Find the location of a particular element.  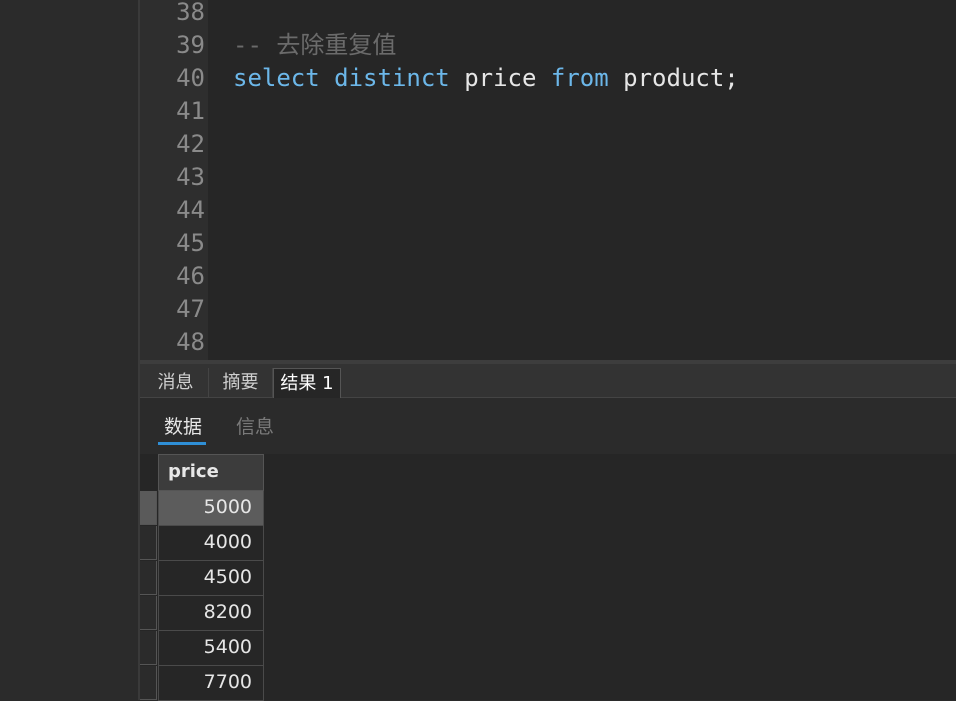

column-header-price: price is located at coordinates (211, 472).